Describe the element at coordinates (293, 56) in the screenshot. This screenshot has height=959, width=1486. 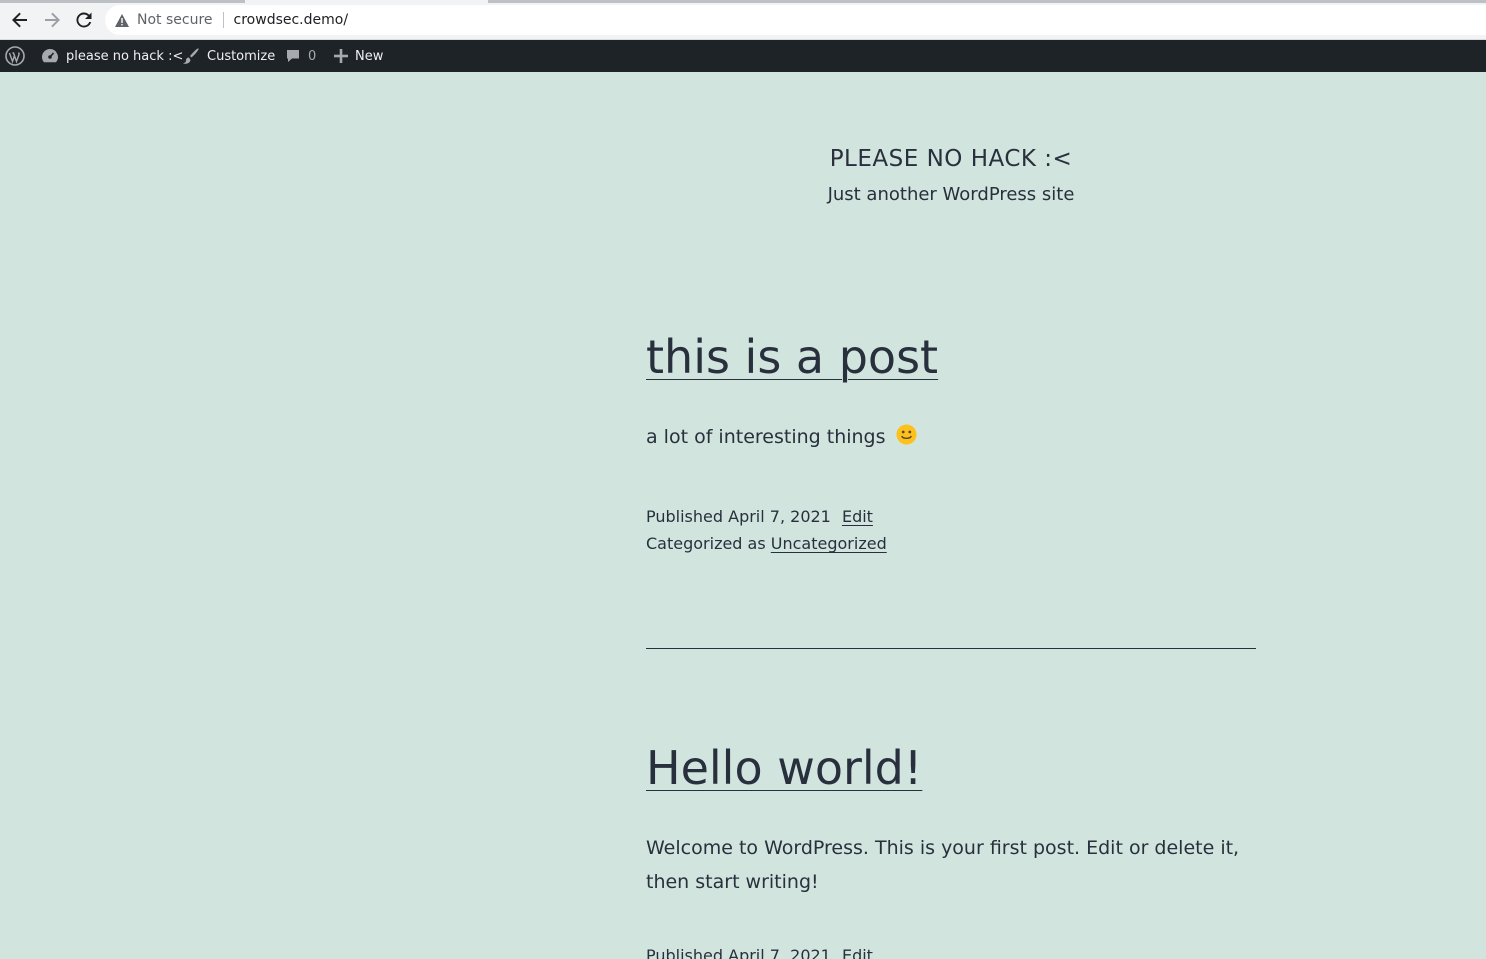
I see `comment-bubble-icon` at that location.